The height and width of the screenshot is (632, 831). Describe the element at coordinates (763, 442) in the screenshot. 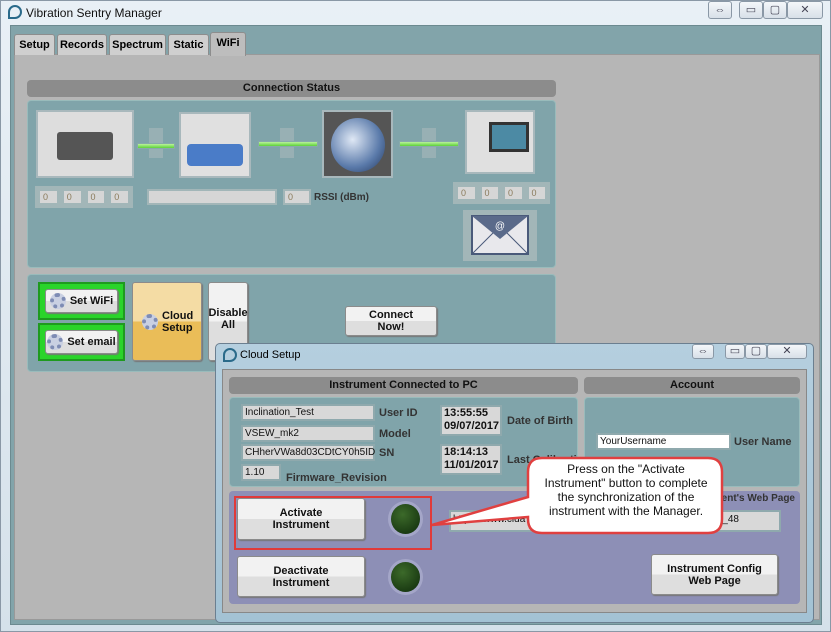

I see `user-name-label: User Name` at that location.